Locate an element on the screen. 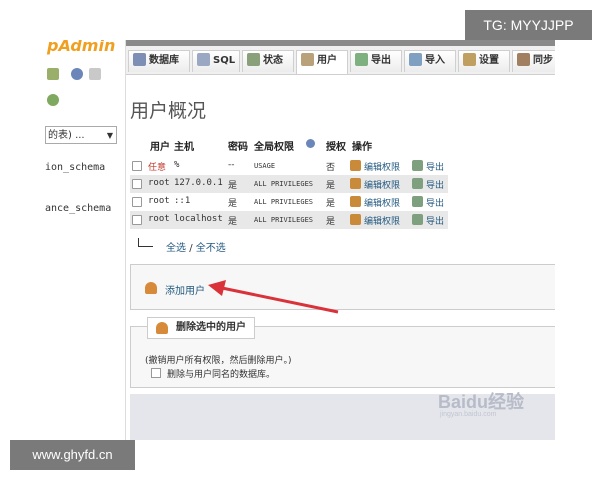  watermark-baidu-sub: jingyan.baidu.com is located at coordinates (468, 414).